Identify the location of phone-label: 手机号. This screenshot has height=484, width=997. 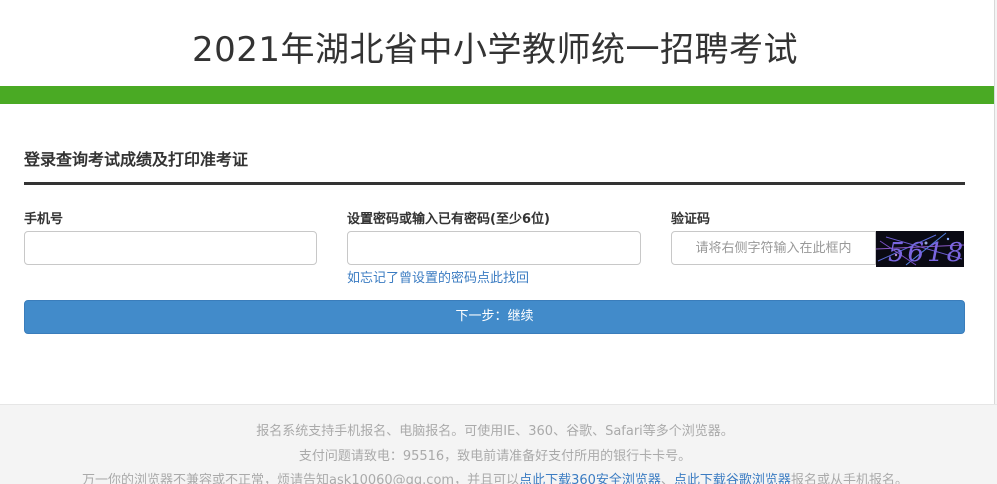
(44, 219).